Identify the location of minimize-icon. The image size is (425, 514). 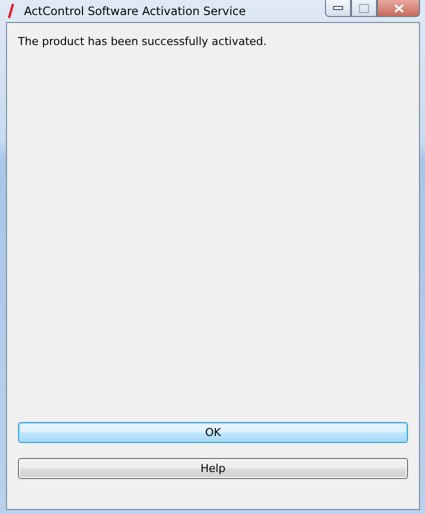
(338, 8).